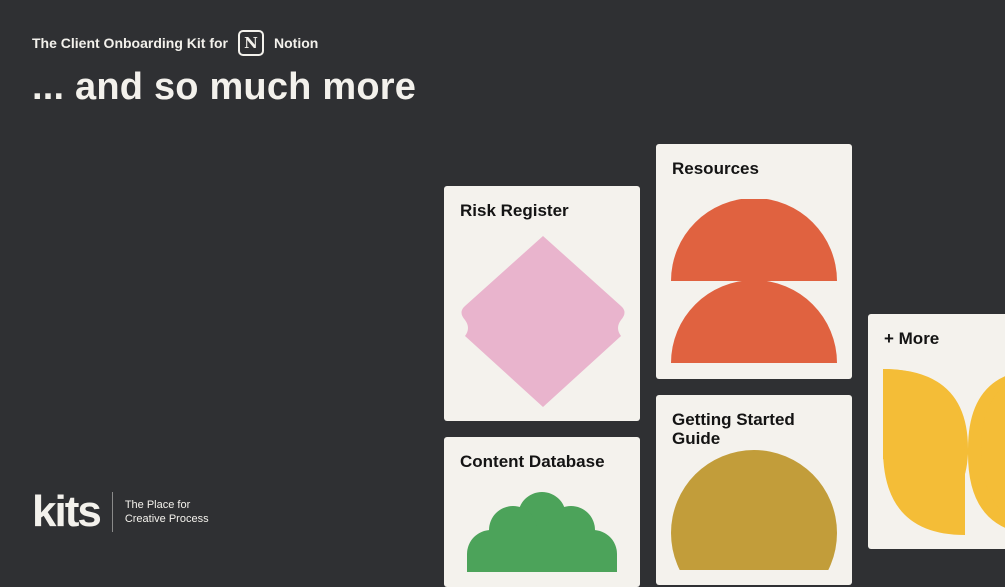  I want to click on card-more: + More, so click(936, 431).